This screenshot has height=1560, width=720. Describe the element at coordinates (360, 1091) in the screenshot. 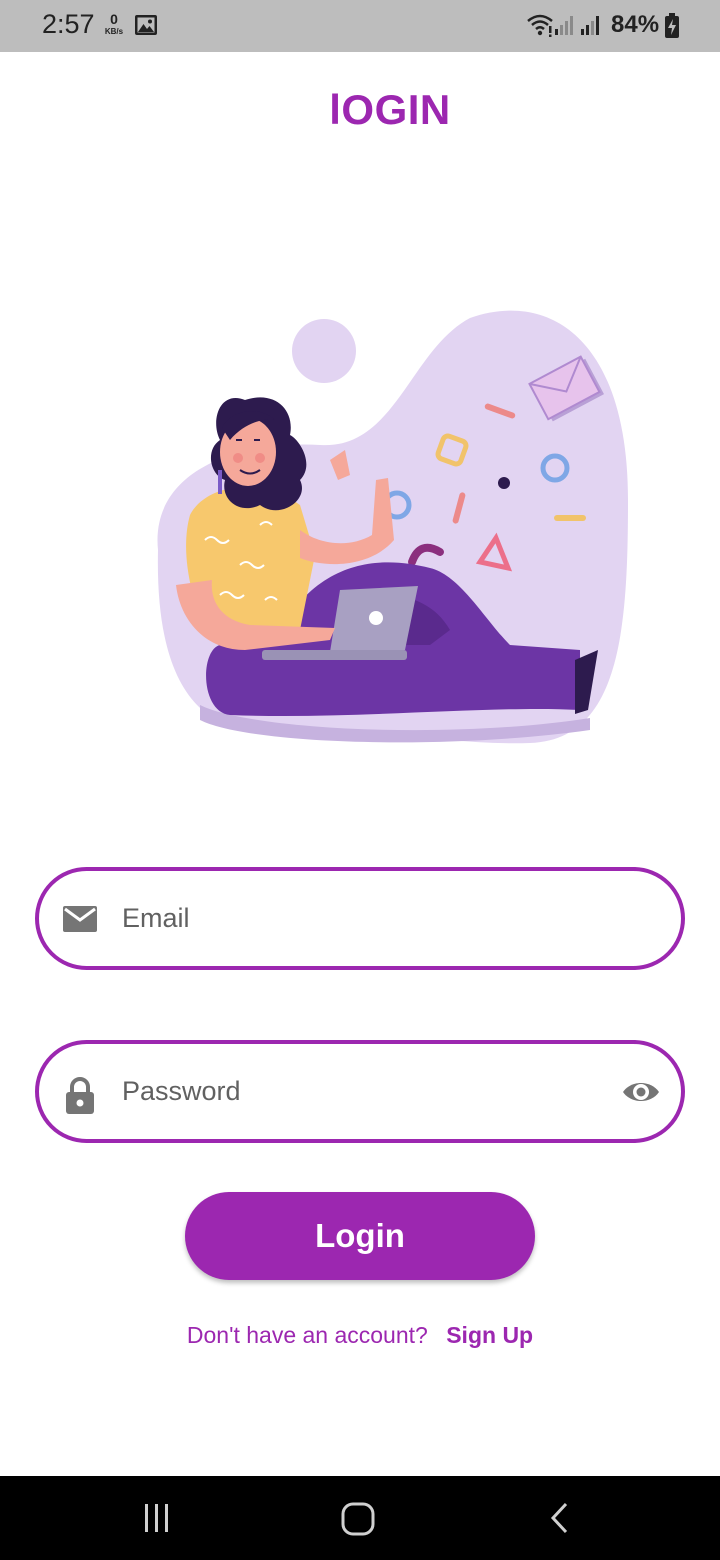

I see `password-field: Password` at that location.